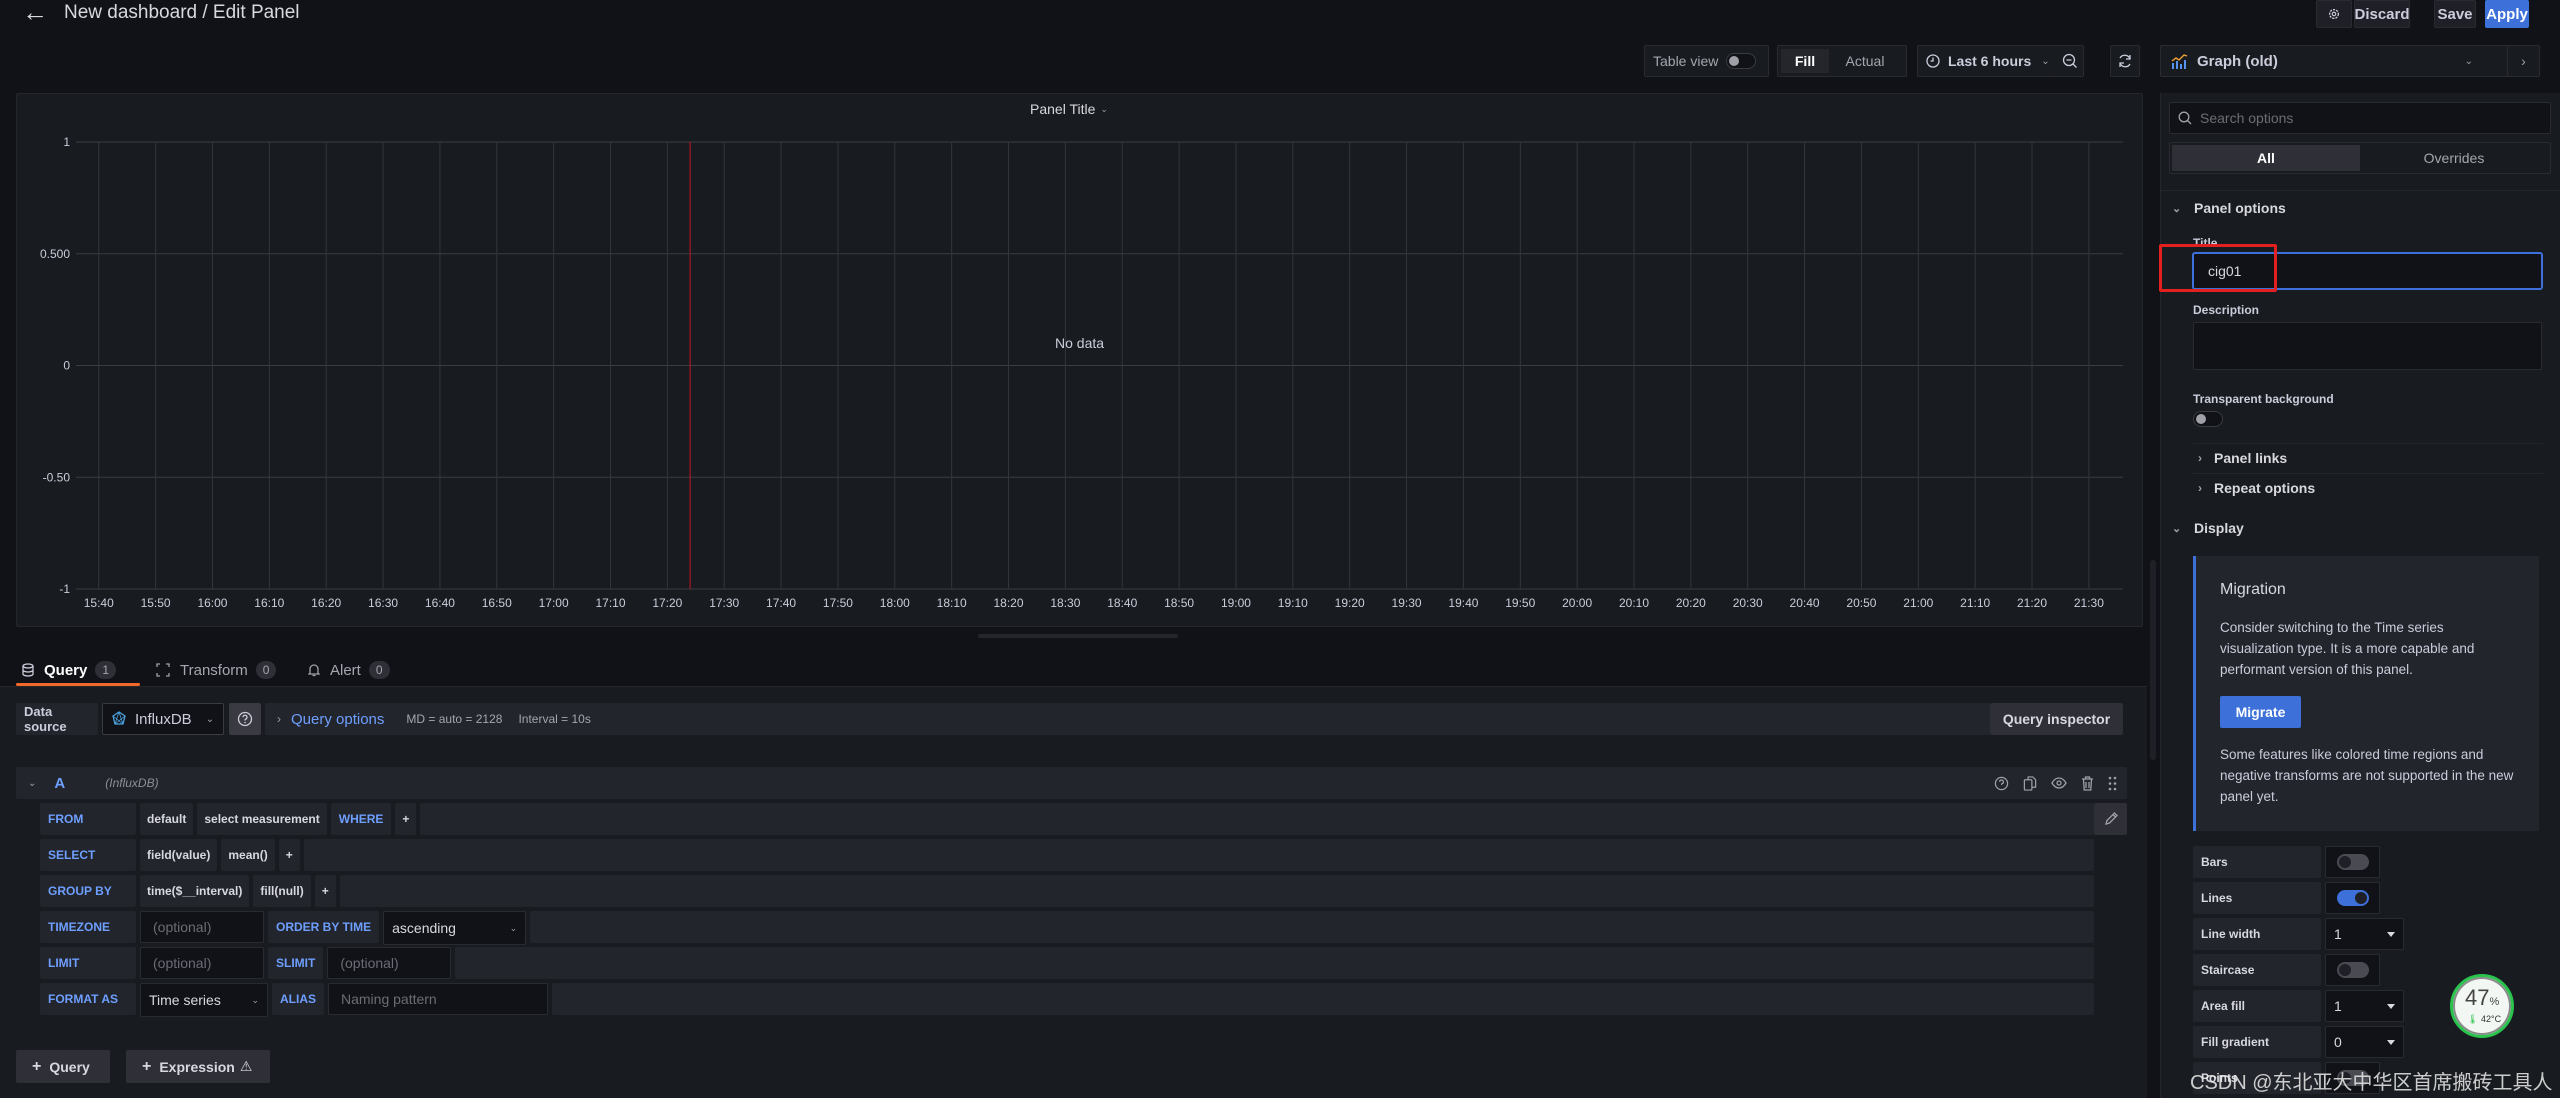 This screenshot has width=2560, height=1098. I want to click on display-option-label: Bars, so click(2257, 862).